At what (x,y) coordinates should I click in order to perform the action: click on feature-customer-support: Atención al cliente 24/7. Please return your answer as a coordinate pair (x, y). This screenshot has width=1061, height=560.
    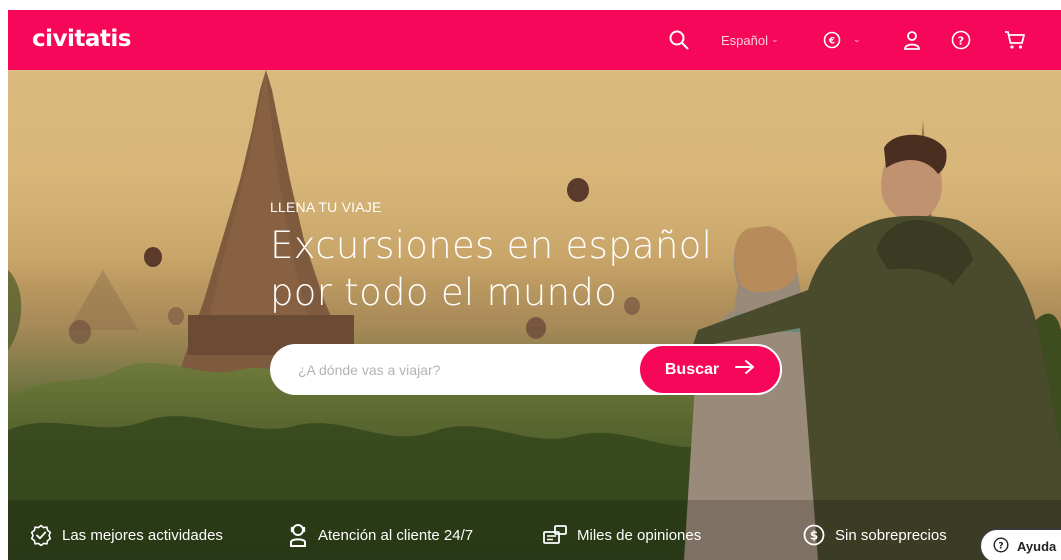
    Looking at the image, I should click on (380, 535).